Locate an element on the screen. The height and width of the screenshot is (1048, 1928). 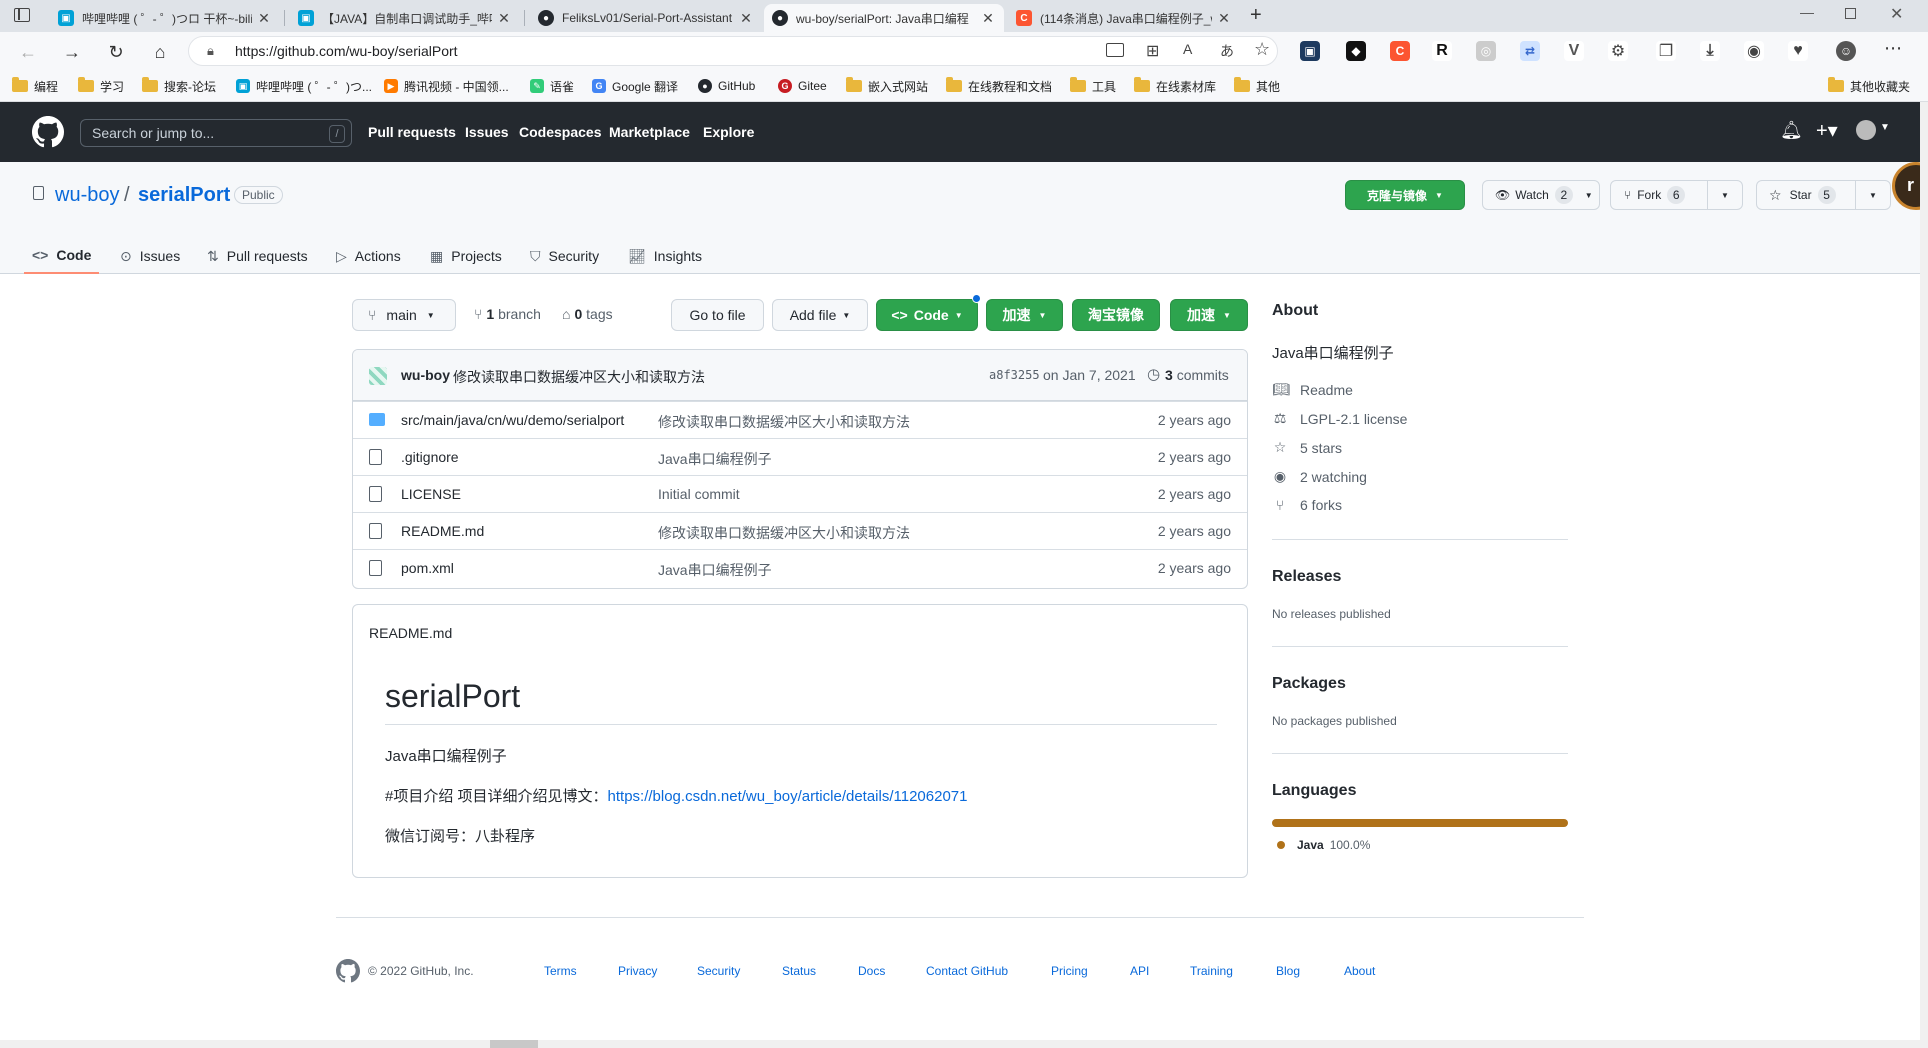
new-tab-icon: + is located at coordinates (1256, 15).